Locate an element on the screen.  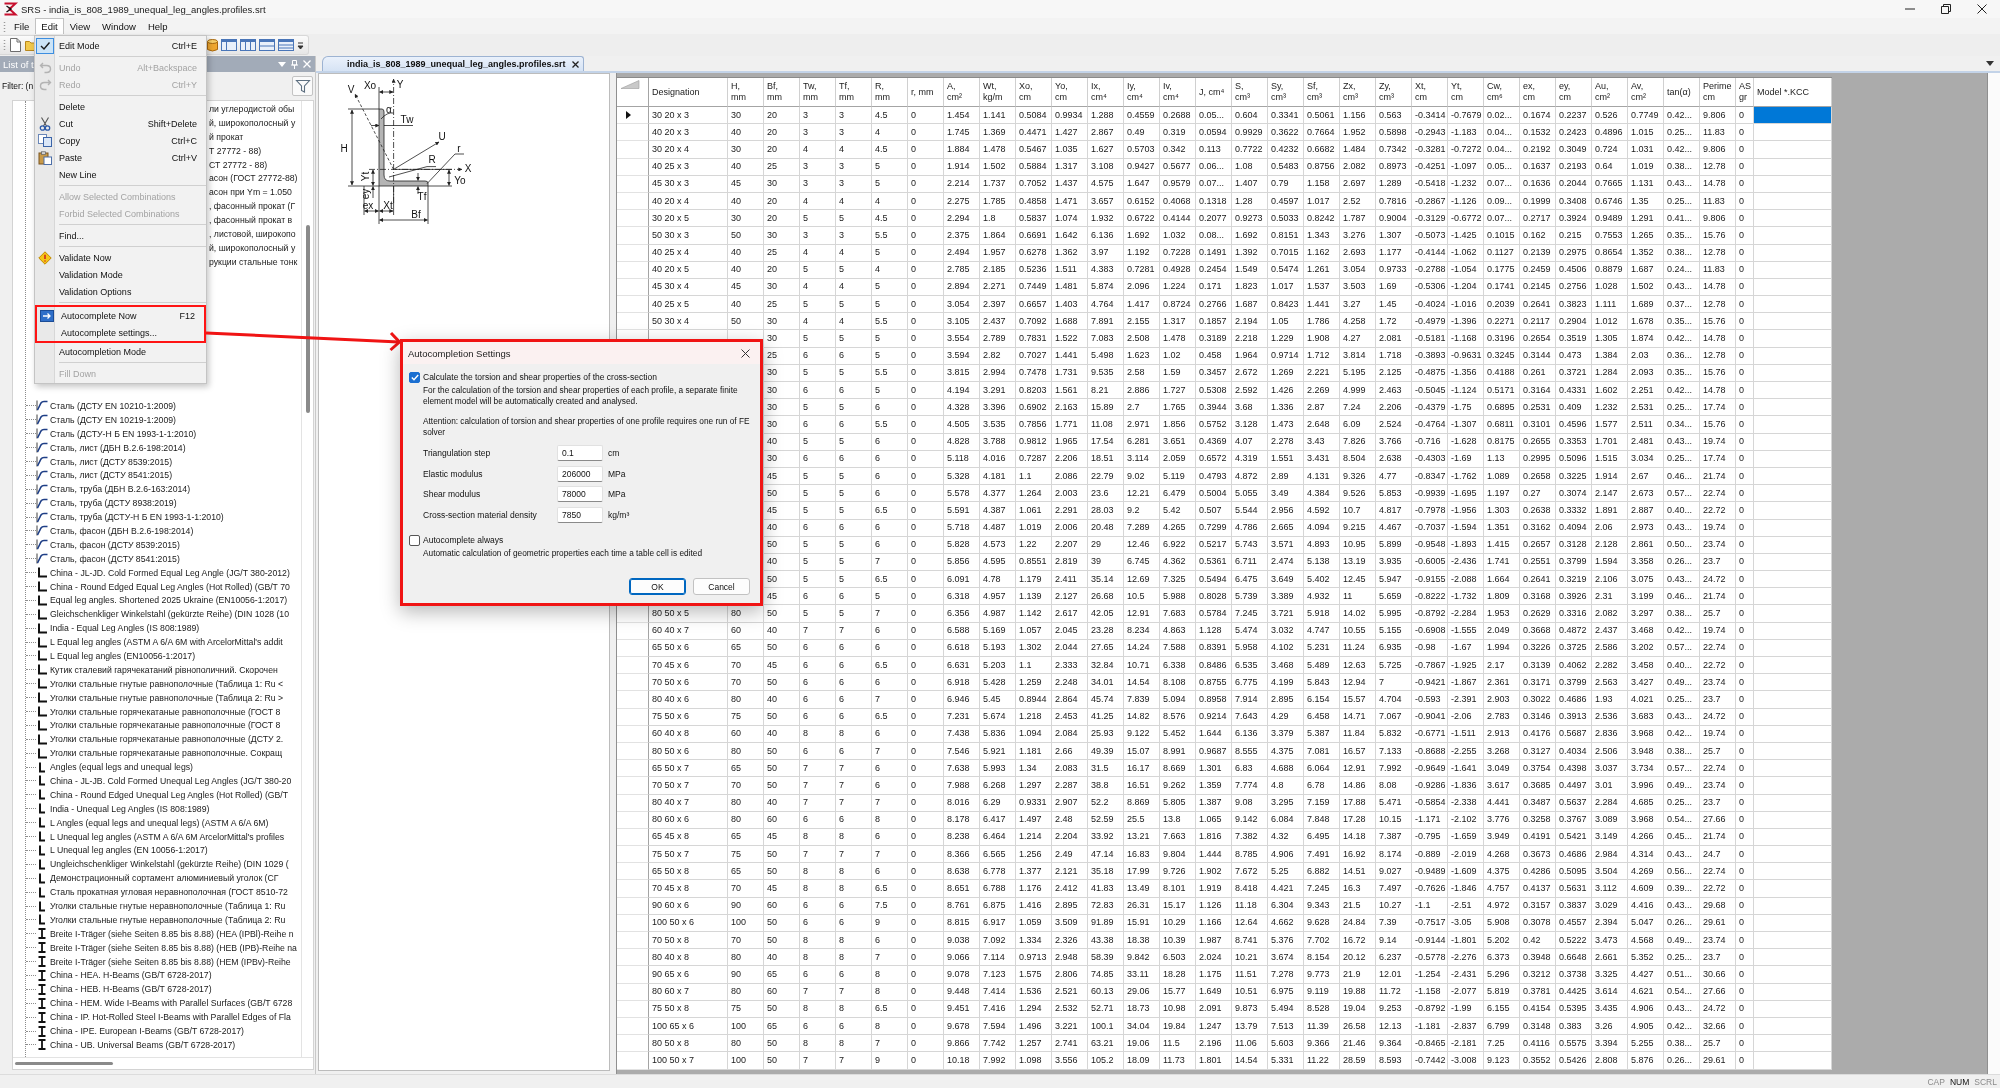
column-header: Bf, mm is located at coordinates (782, 92).